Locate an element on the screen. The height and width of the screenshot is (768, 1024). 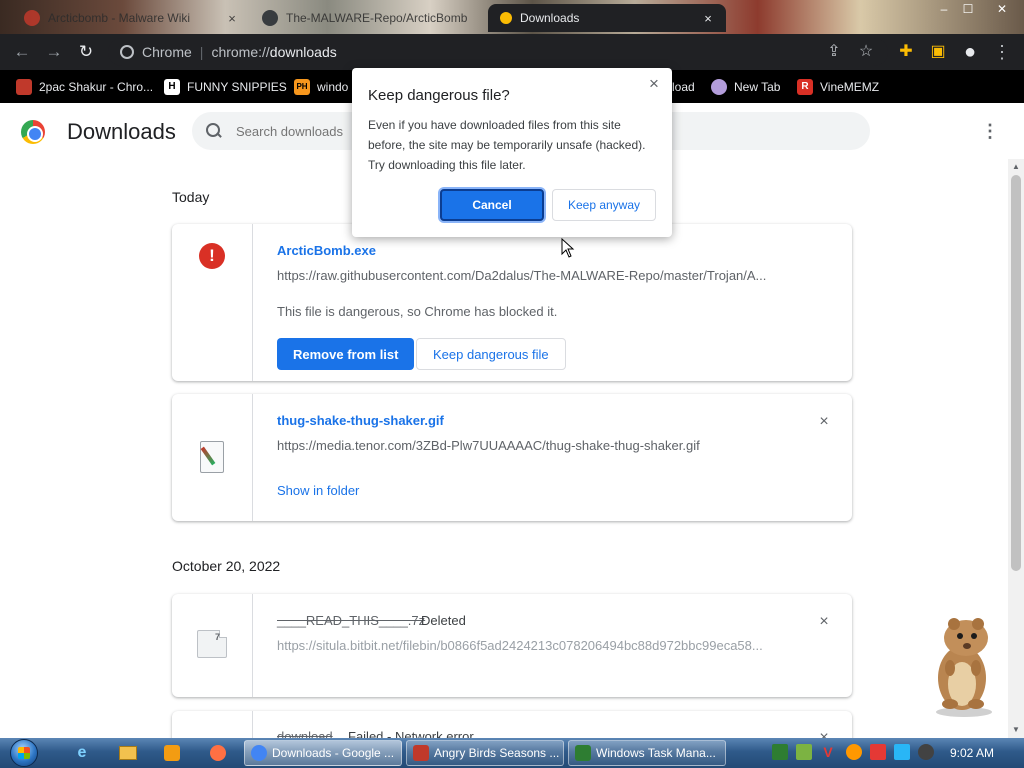
tab-downloads: Downloads × is located at coordinates (607, 18).